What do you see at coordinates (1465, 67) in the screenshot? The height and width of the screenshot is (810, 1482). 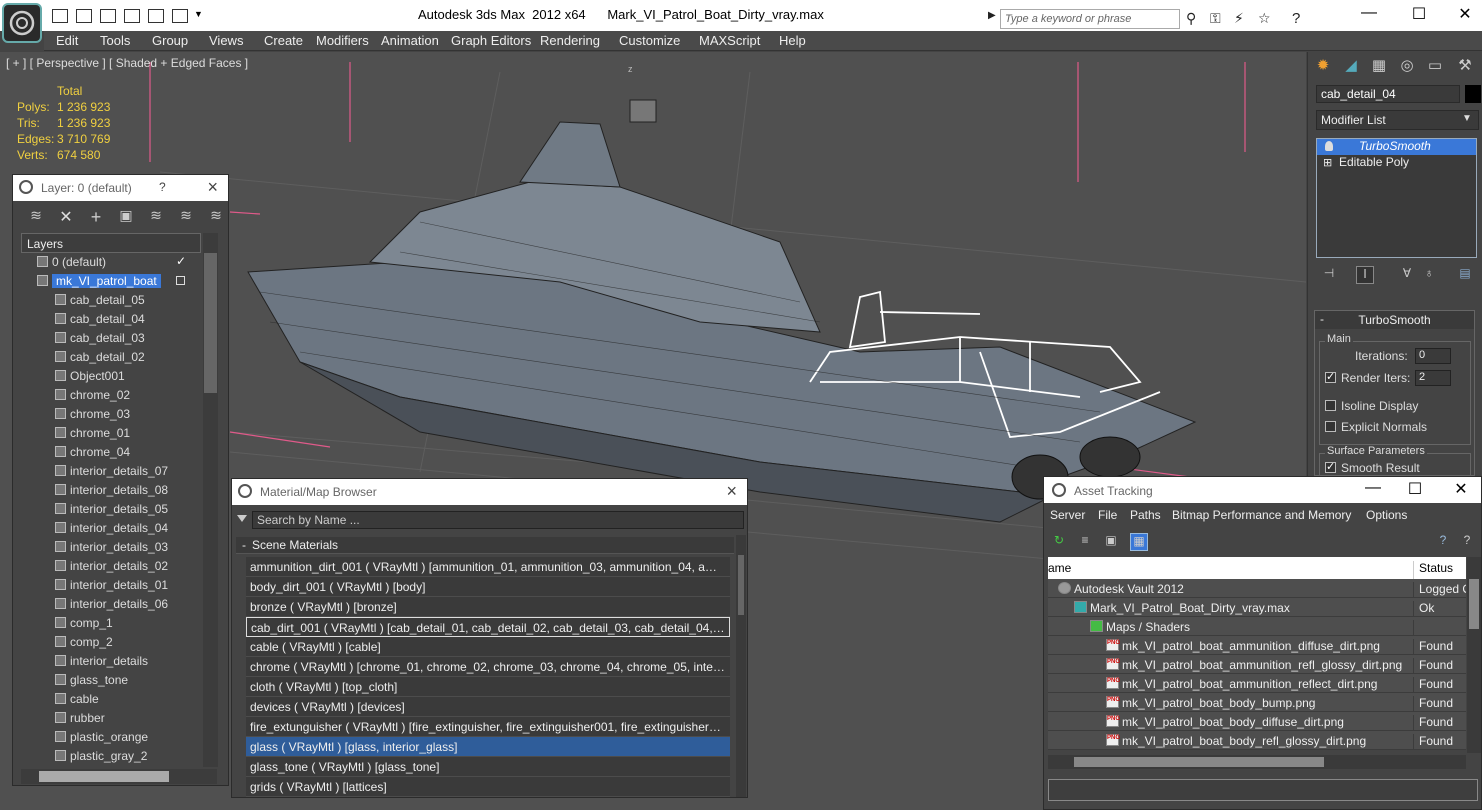 I see `utilities-tab-icon: ⚒` at bounding box center [1465, 67].